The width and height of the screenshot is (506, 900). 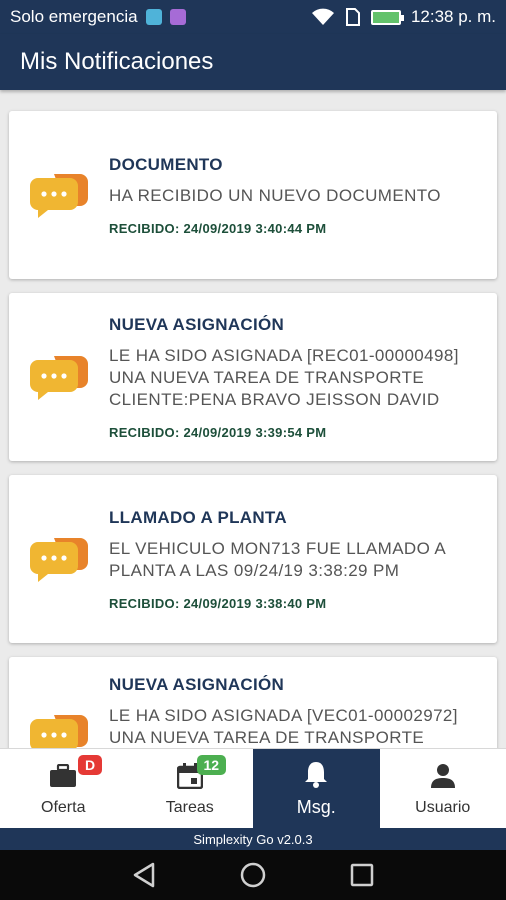 What do you see at coordinates (218, 228) in the screenshot?
I see `notification-received: RECIBIDO: 24/09/2019 3:40:44 PM` at bounding box center [218, 228].